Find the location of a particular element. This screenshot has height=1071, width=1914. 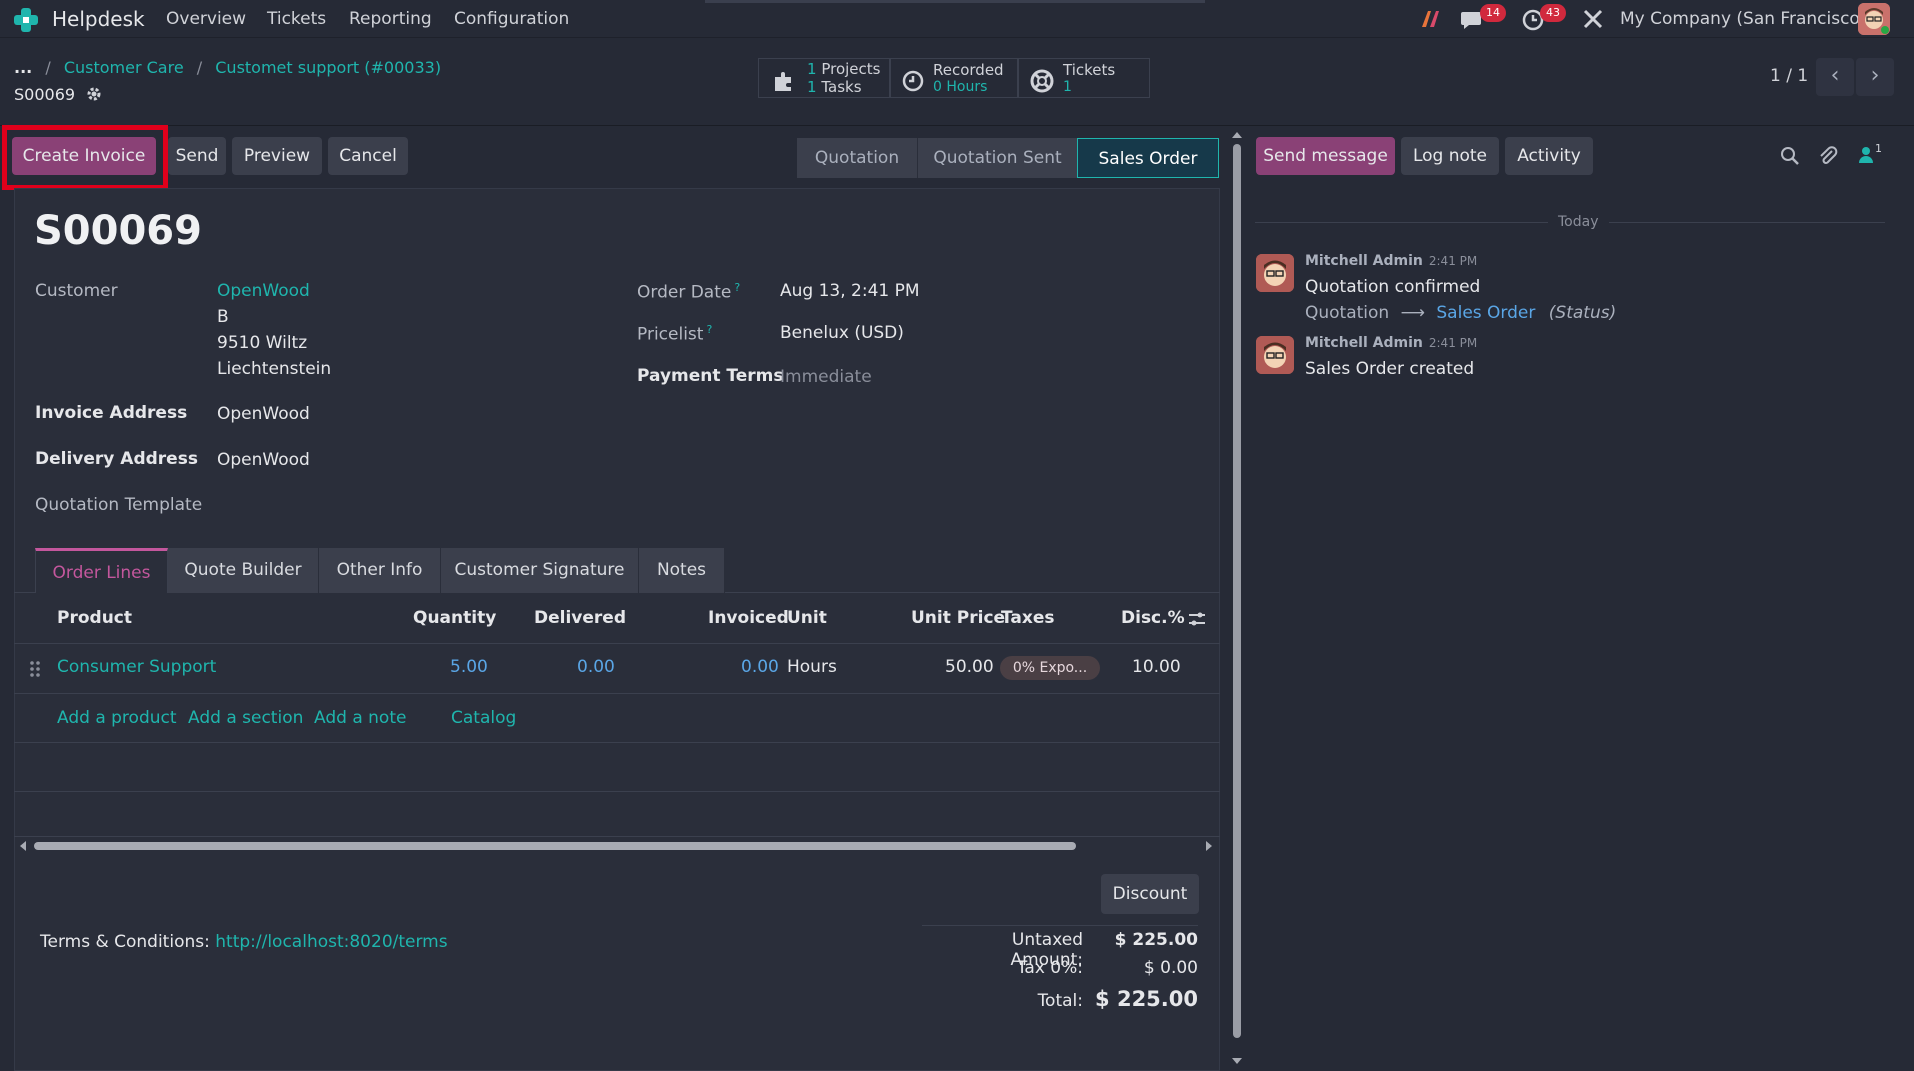

cell-unit: Hours is located at coordinates (812, 667).